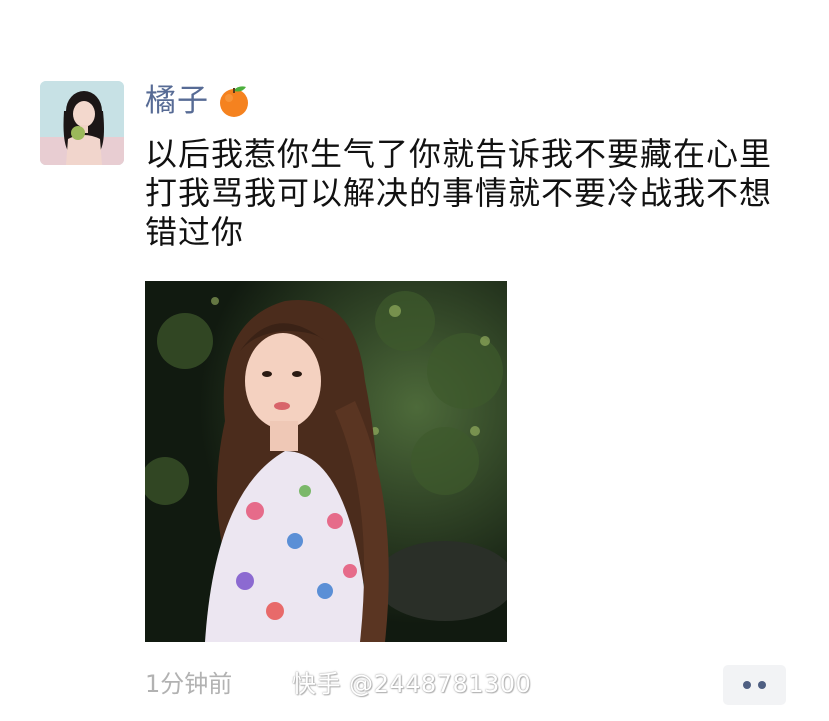 The image size is (829, 721). What do you see at coordinates (189, 684) in the screenshot?
I see `post-time: 1分钟前` at bounding box center [189, 684].